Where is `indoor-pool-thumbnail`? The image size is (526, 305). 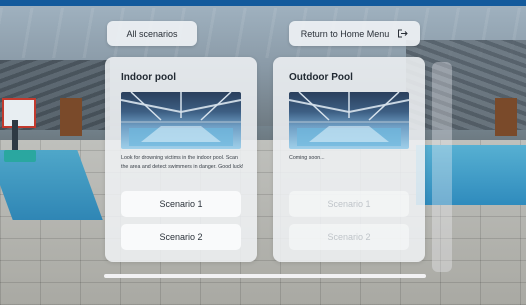 indoor-pool-thumbnail is located at coordinates (181, 120).